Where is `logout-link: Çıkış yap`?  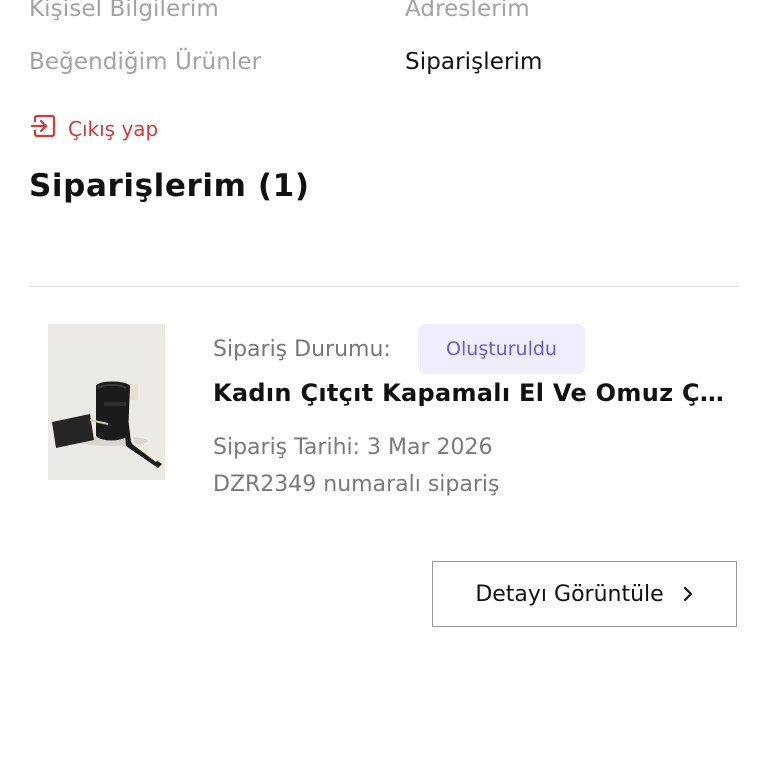
logout-link: Çıkış yap is located at coordinates (94, 128).